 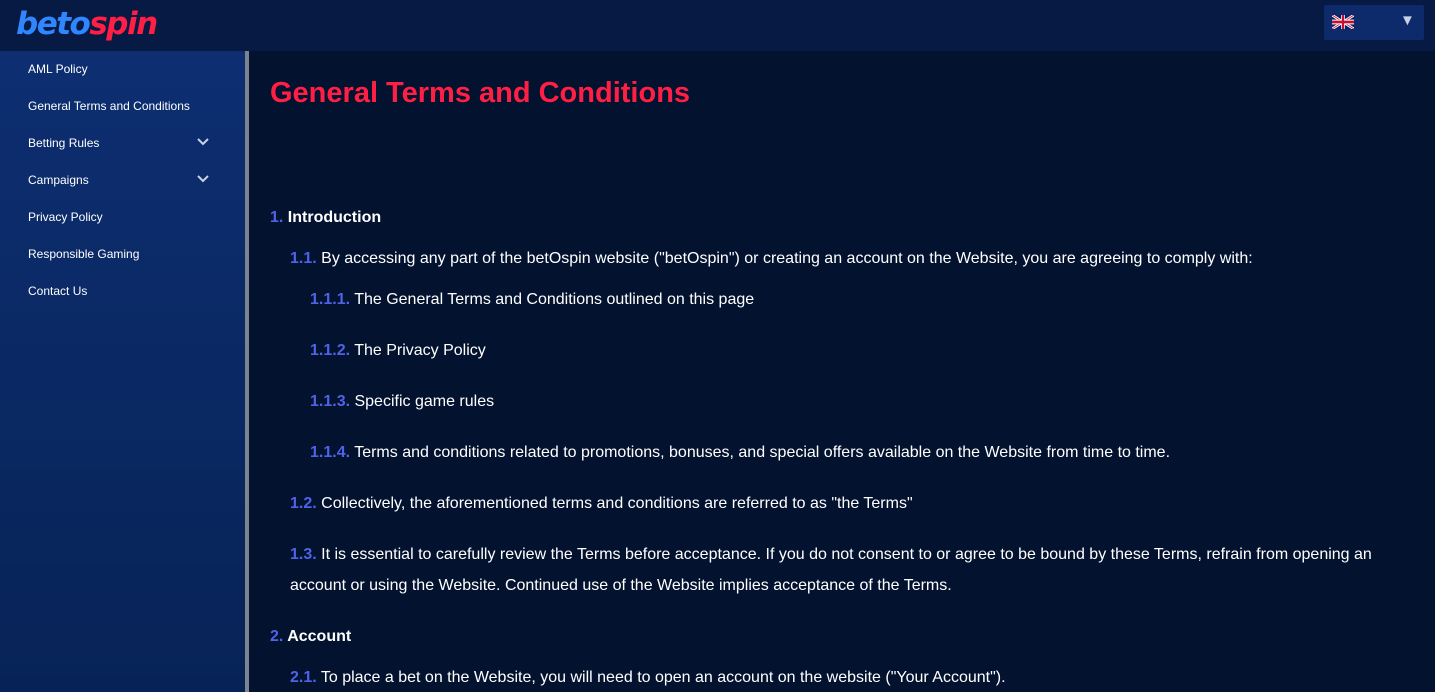 What do you see at coordinates (330, 452) in the screenshot?
I see `sub-clause-number: 1.1.4.` at bounding box center [330, 452].